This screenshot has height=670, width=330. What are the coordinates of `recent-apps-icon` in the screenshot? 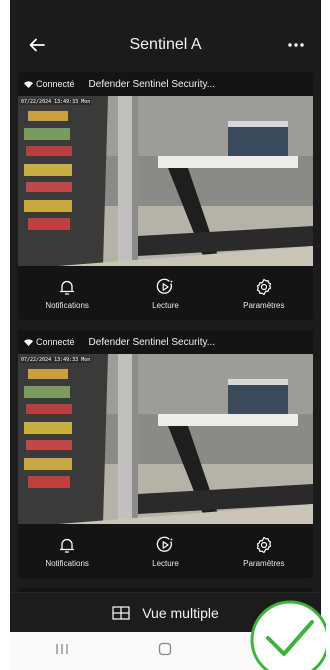 It's located at (62, 649).